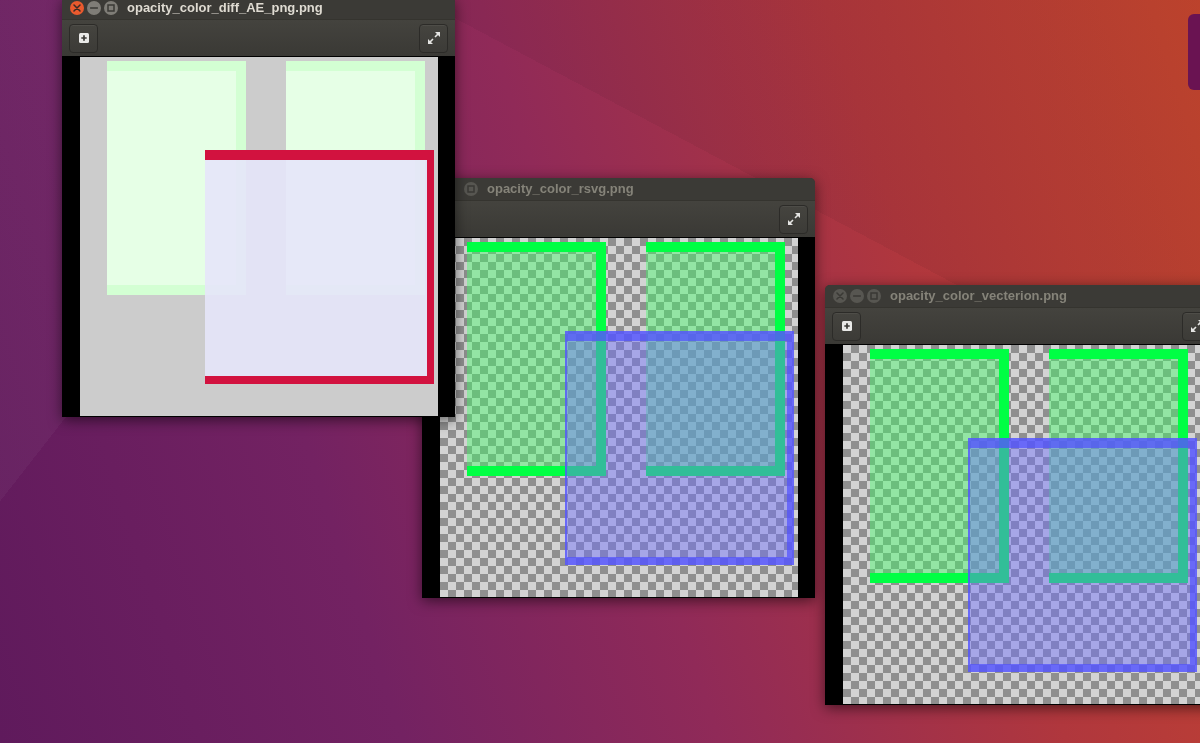 This screenshot has width=1200, height=743. Describe the element at coordinates (978, 296) in the screenshot. I see `window-title: opacity_color_vecterion.png` at that location.